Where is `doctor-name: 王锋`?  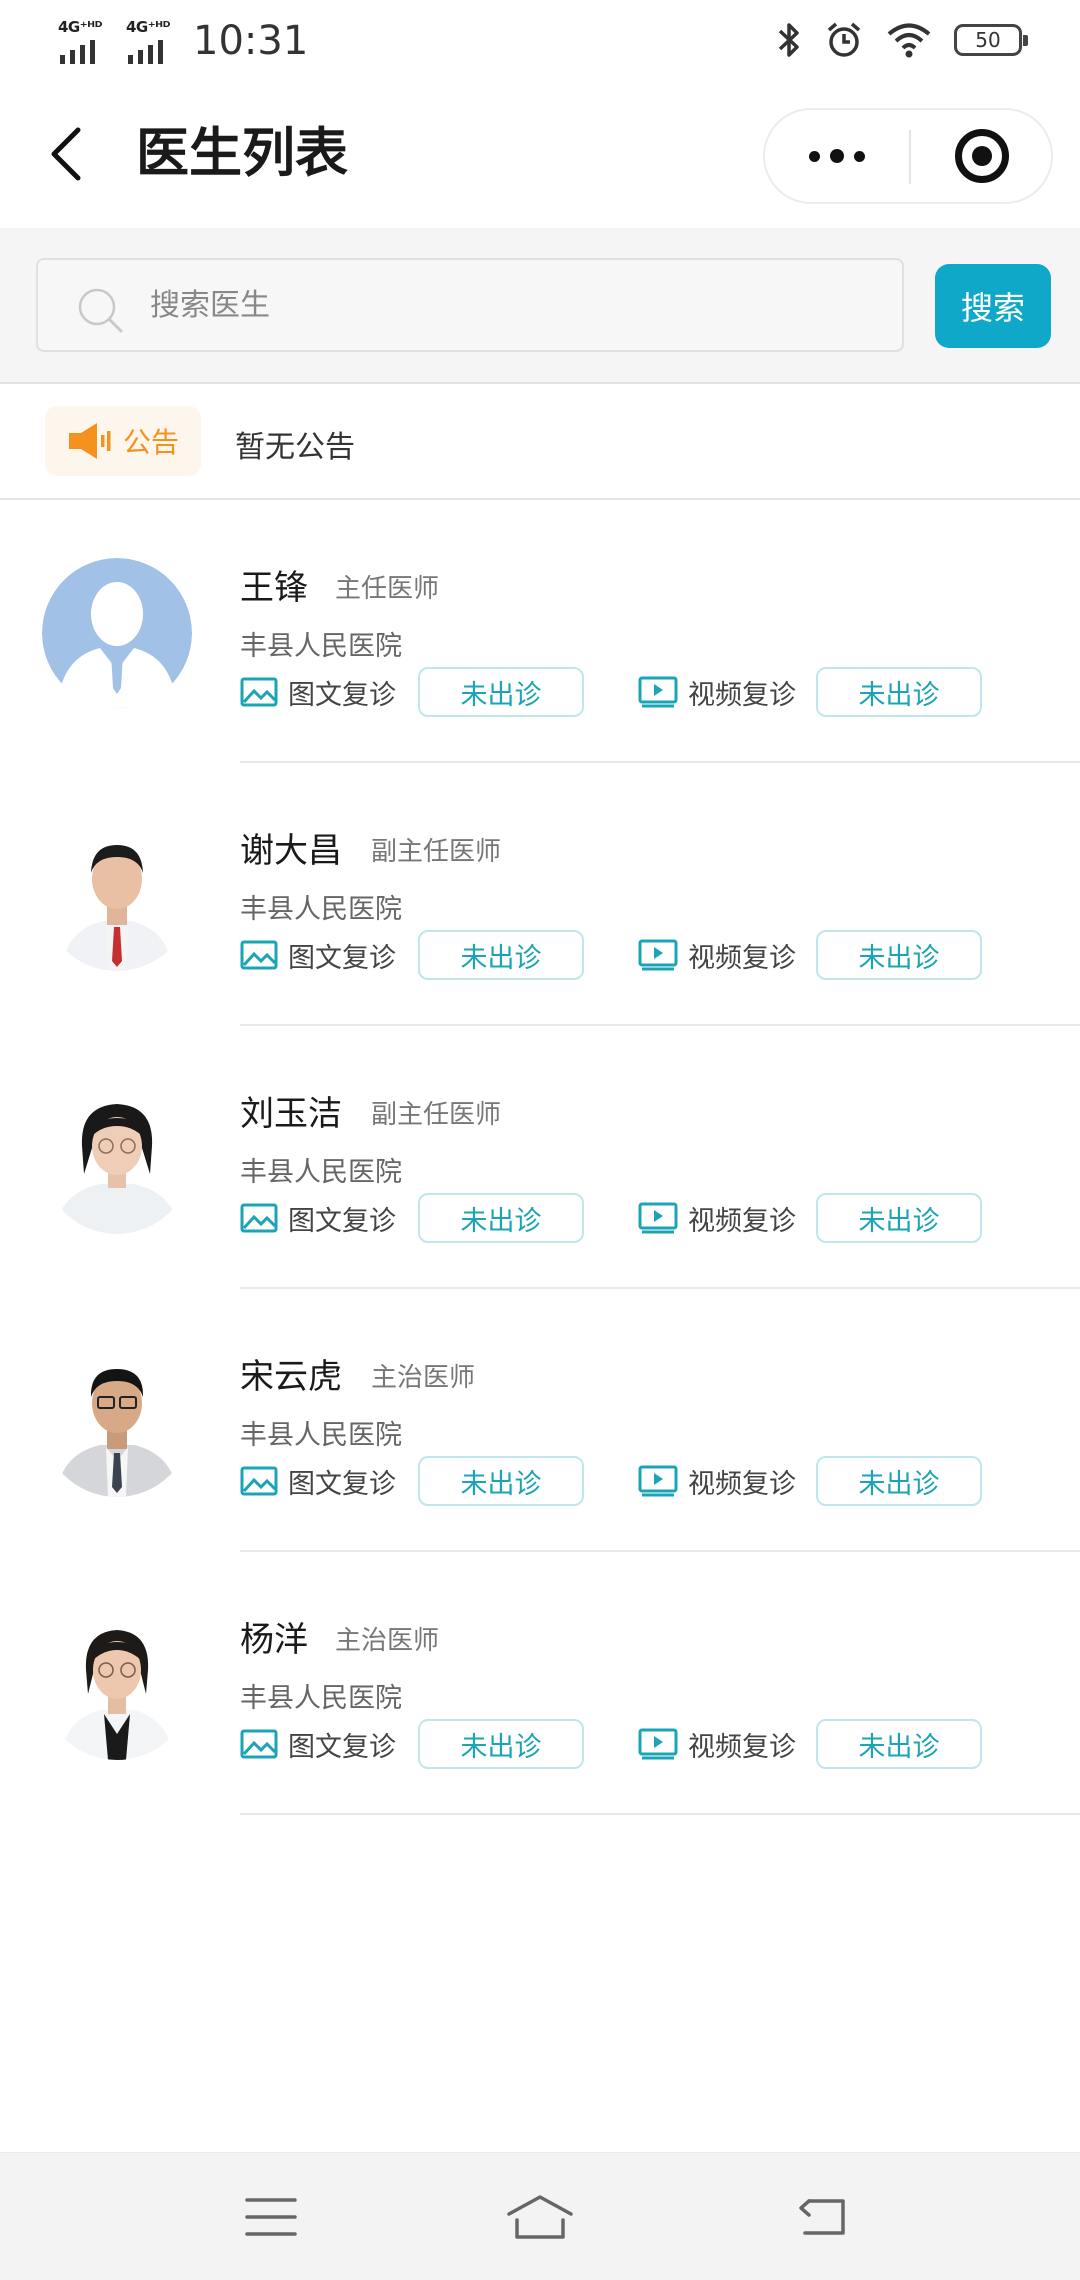 doctor-name: 王锋 is located at coordinates (274, 588).